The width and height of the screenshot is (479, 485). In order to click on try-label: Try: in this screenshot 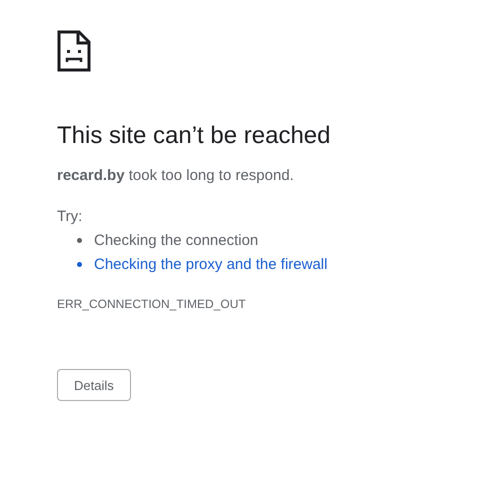, I will do `click(69, 217)`.